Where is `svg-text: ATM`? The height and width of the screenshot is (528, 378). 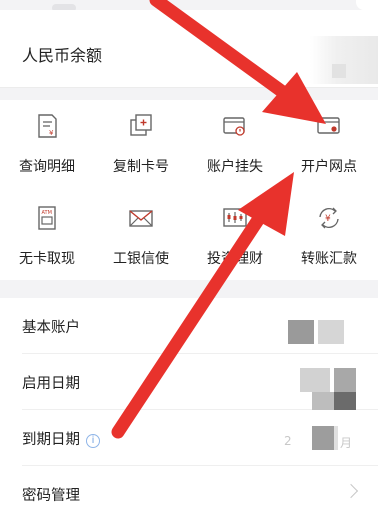
svg-text: ATM is located at coordinates (47, 213).